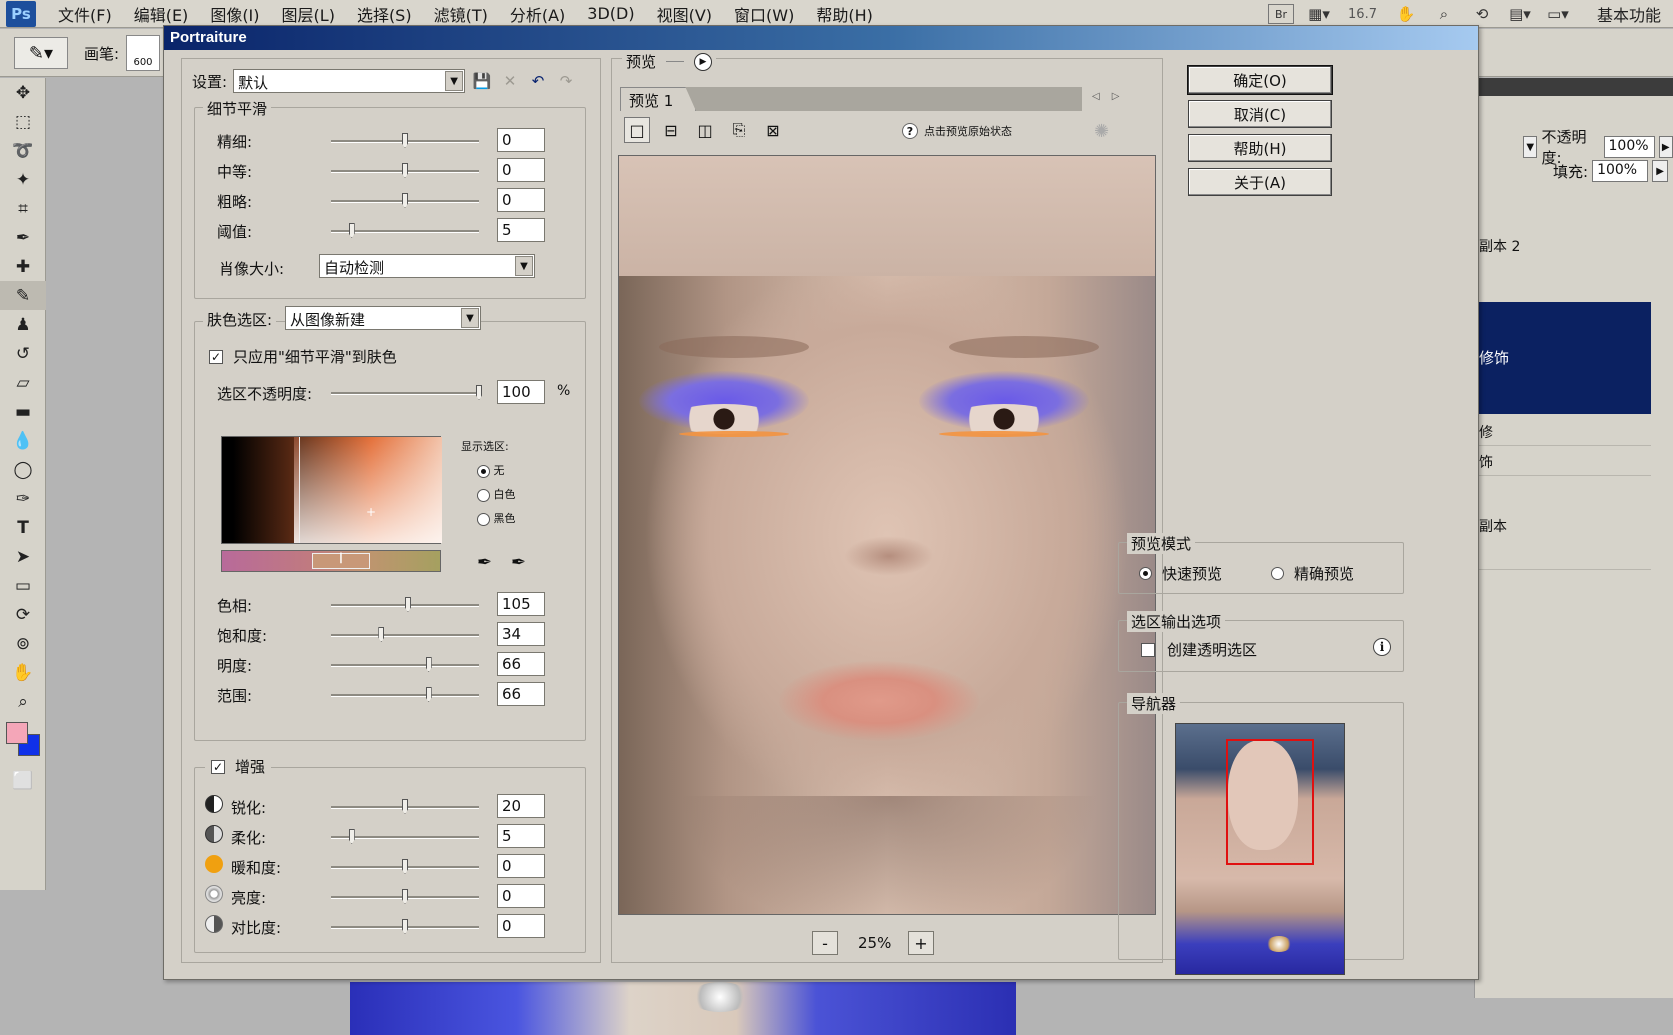 The image size is (1673, 1035). What do you see at coordinates (521, 806) in the screenshot?
I see `value-input: 20` at bounding box center [521, 806].